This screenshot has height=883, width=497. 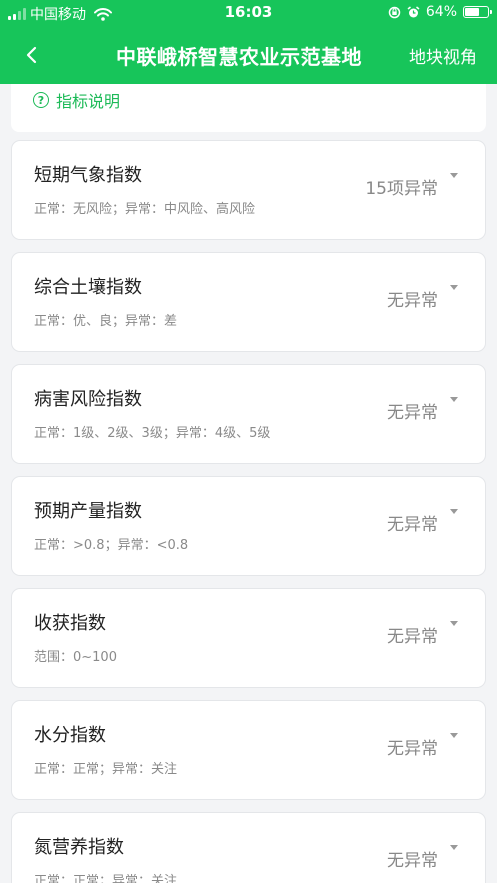 I want to click on plot-view-button: 地块视角, so click(x=443, y=55).